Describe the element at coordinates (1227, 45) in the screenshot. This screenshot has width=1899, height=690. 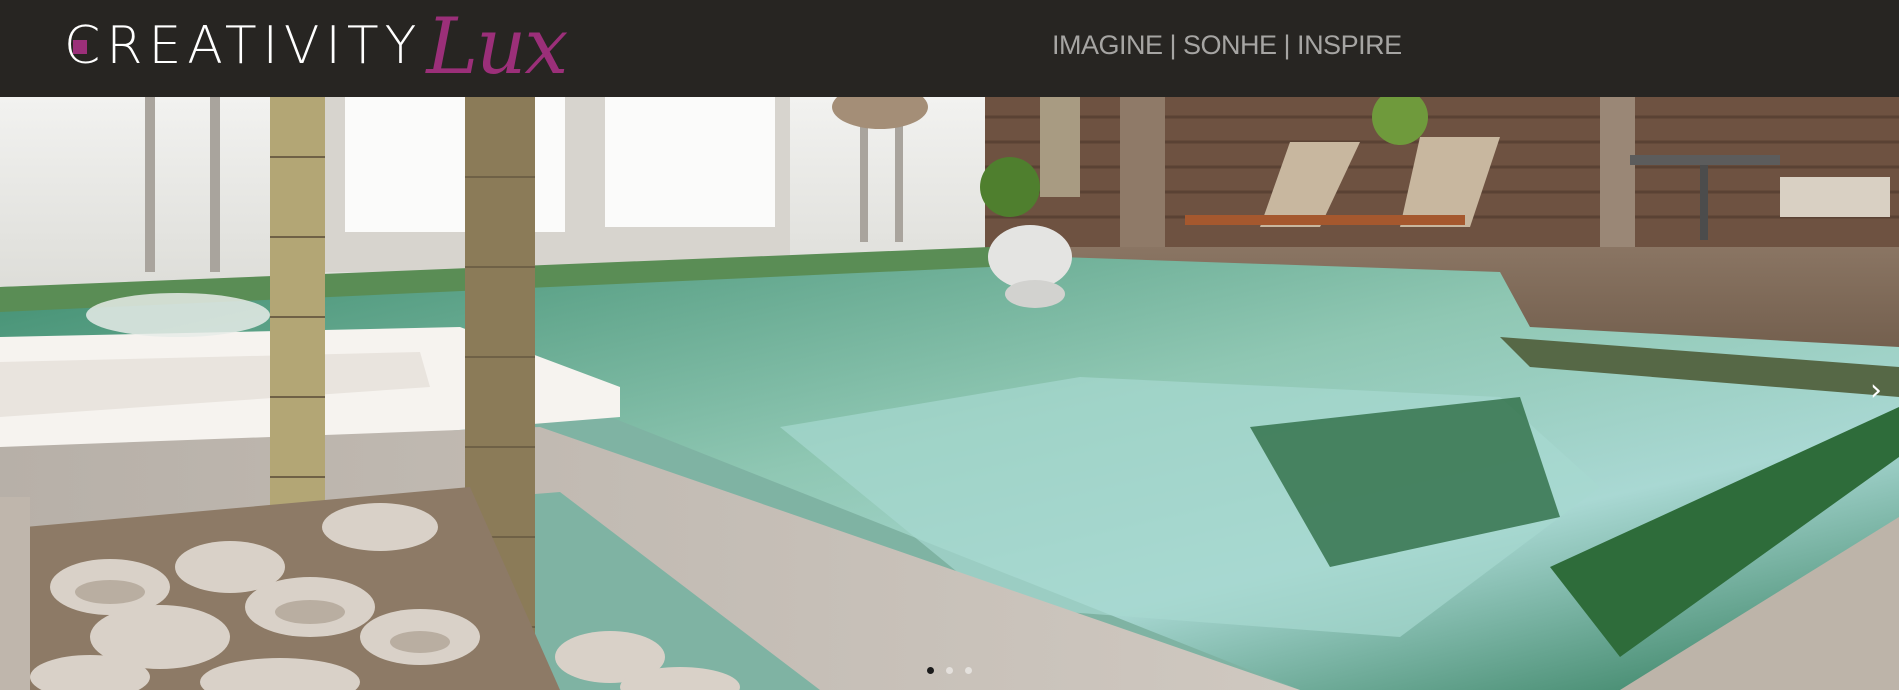
I see `tagline: IMAGINE | SONHE | INSPIRE` at that location.